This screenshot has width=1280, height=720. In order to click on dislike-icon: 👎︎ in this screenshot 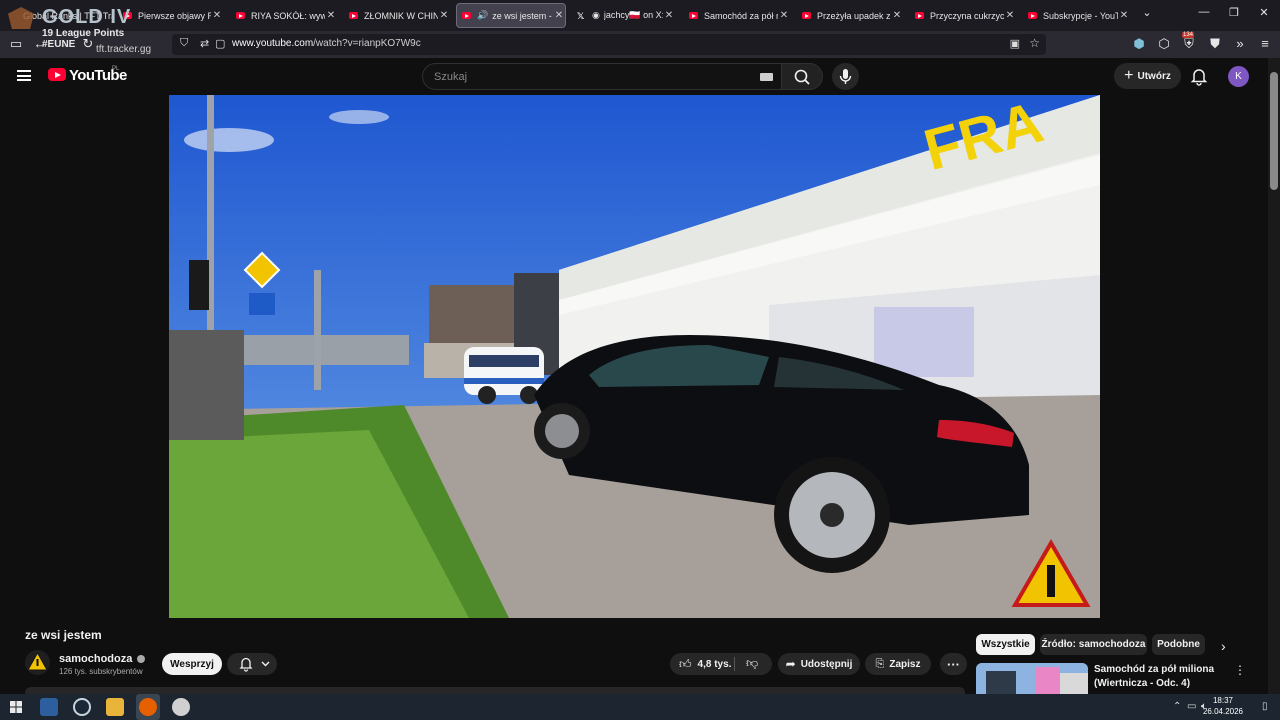, I will do `click(752, 663)`.